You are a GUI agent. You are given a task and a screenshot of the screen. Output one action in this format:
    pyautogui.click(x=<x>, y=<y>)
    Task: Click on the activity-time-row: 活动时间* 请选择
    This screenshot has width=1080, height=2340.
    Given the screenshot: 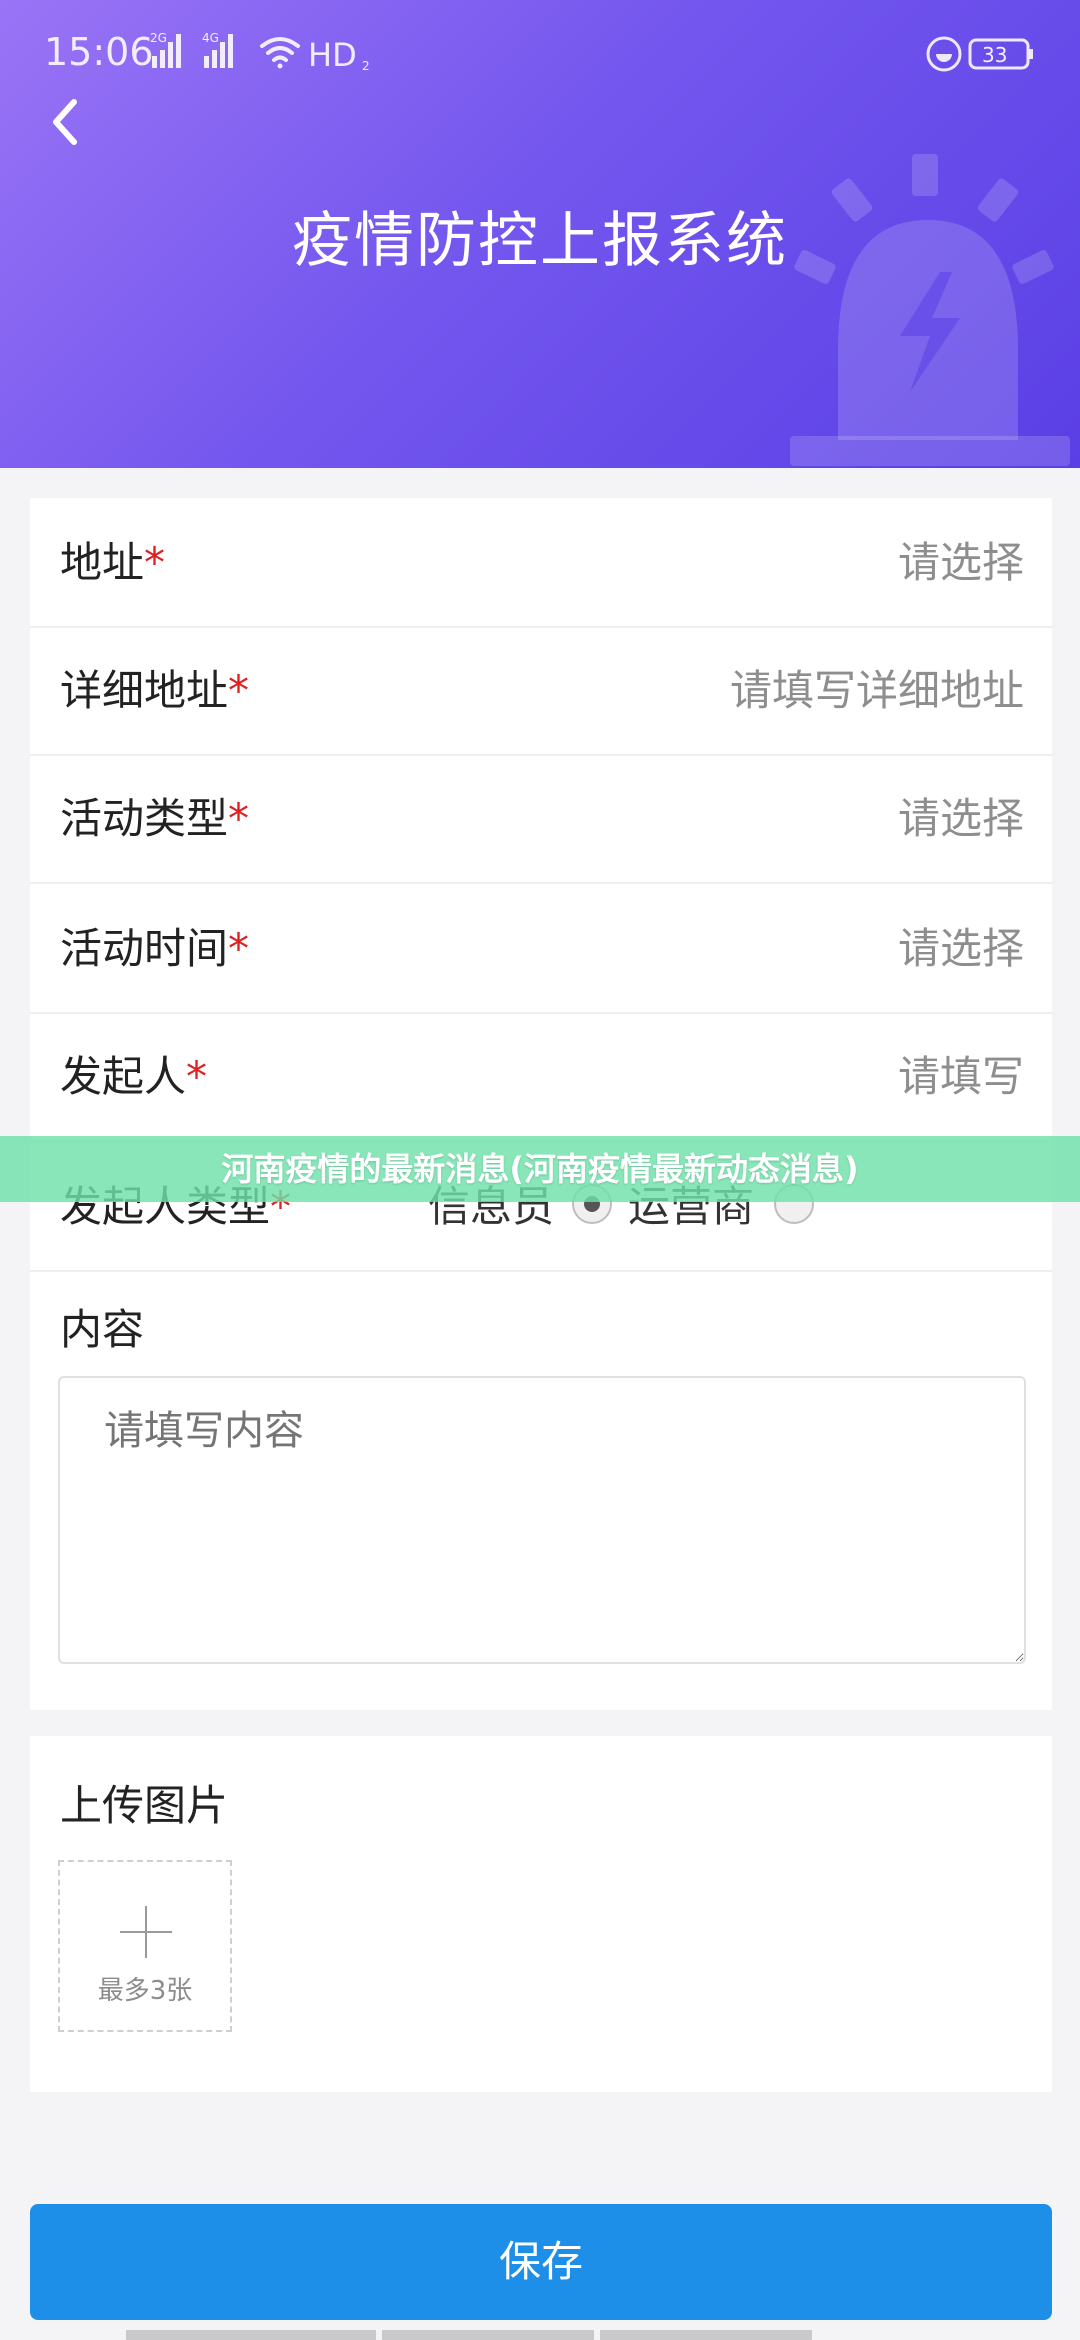 What is the action you would take?
    pyautogui.click(x=541, y=949)
    